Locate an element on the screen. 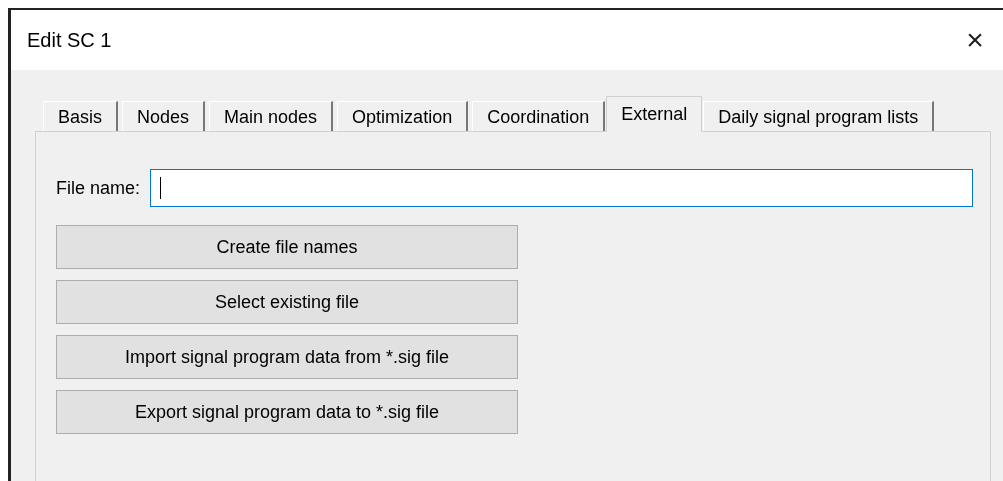  tab: Nodes is located at coordinates (164, 116).